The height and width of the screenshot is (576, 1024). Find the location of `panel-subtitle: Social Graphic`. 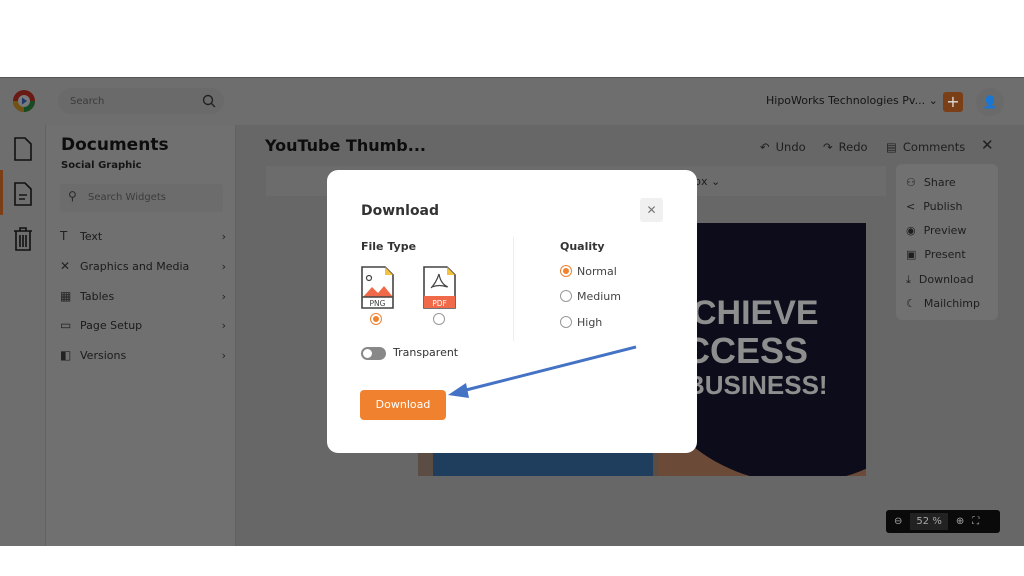

panel-subtitle: Social Graphic is located at coordinates (101, 165).